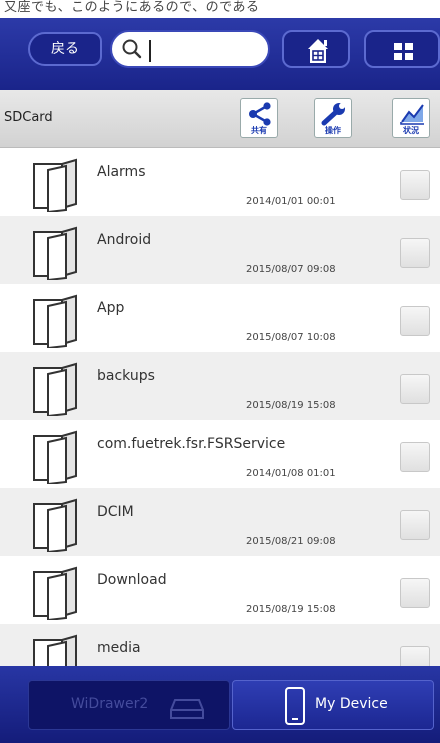  Describe the element at coordinates (220, 250) in the screenshot. I see `file-row: Android 2015/08/07 09:08` at that location.